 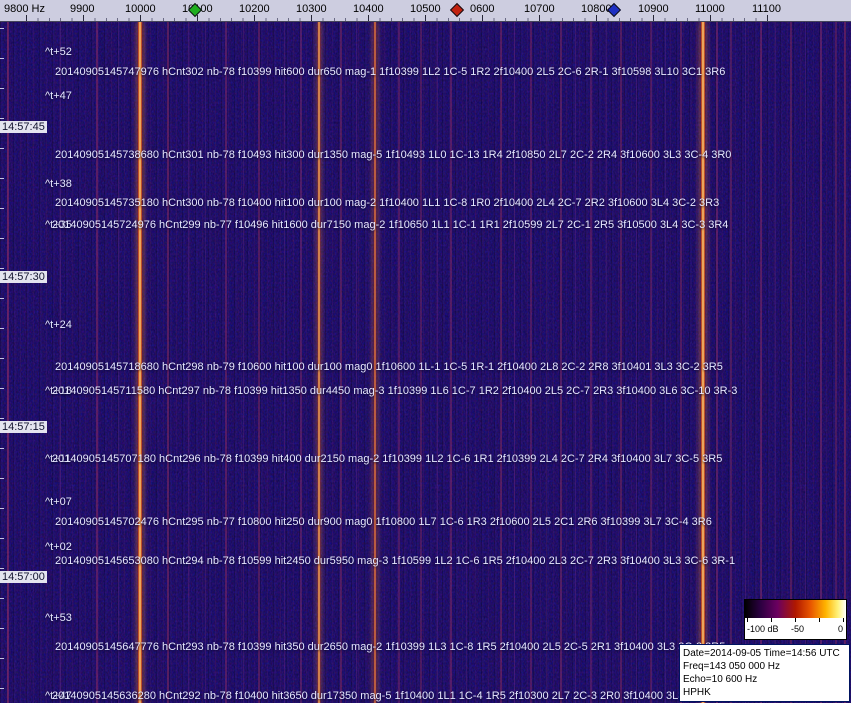 What do you see at coordinates (23, 577) in the screenshot?
I see `time-label: 14:57:00` at bounding box center [23, 577].